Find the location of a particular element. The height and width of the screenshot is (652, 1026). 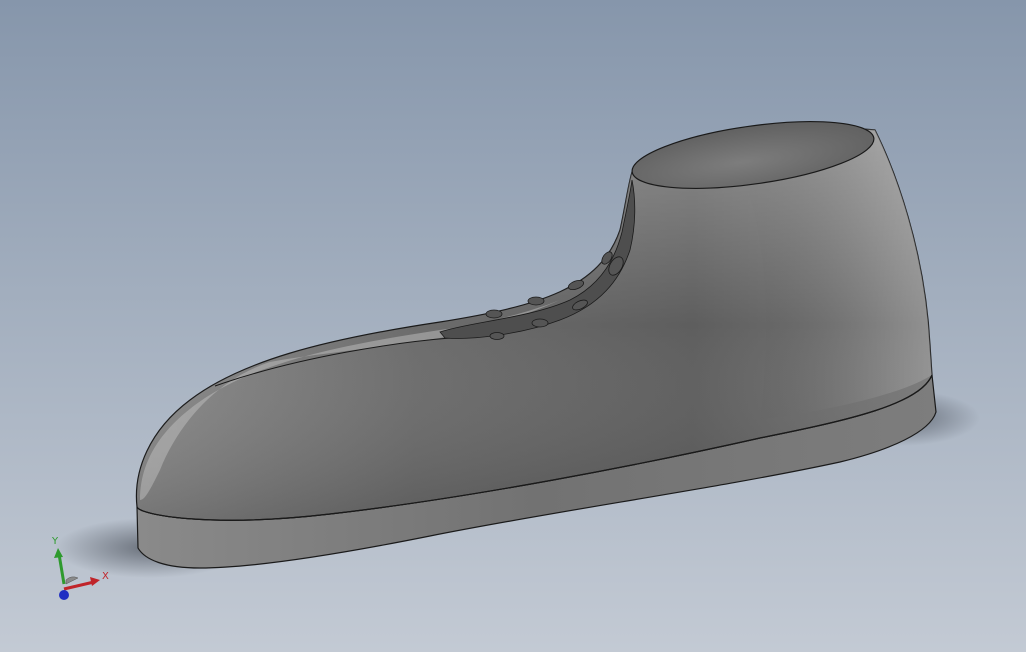

coordinate-triad: Y X is located at coordinates (84, 572).